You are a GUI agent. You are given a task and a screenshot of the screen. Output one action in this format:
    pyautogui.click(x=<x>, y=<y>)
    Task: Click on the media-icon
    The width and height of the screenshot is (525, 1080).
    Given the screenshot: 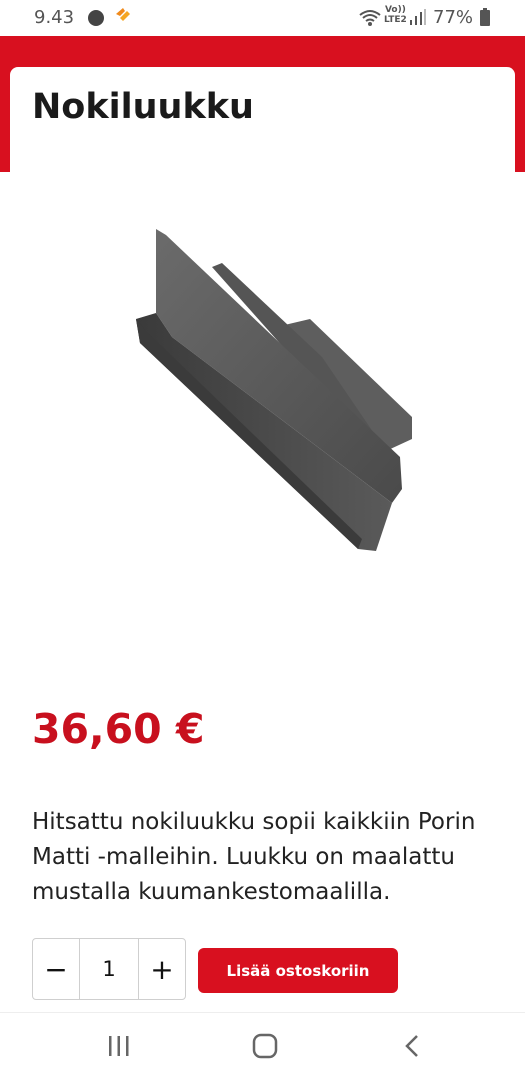 What is the action you would take?
    pyautogui.click(x=96, y=18)
    